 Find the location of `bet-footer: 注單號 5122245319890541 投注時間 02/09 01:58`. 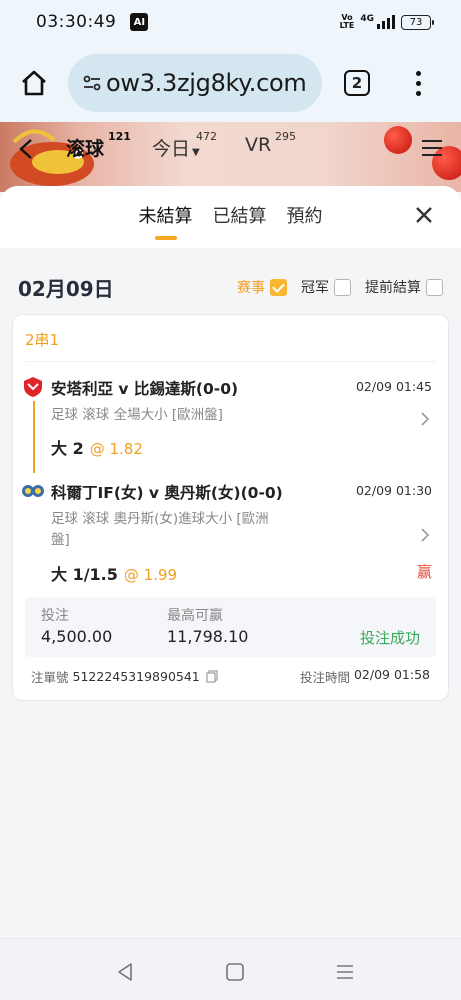

bet-footer: 注單號 5122245319890541 投注時間 02/09 01:58 is located at coordinates (230, 676).